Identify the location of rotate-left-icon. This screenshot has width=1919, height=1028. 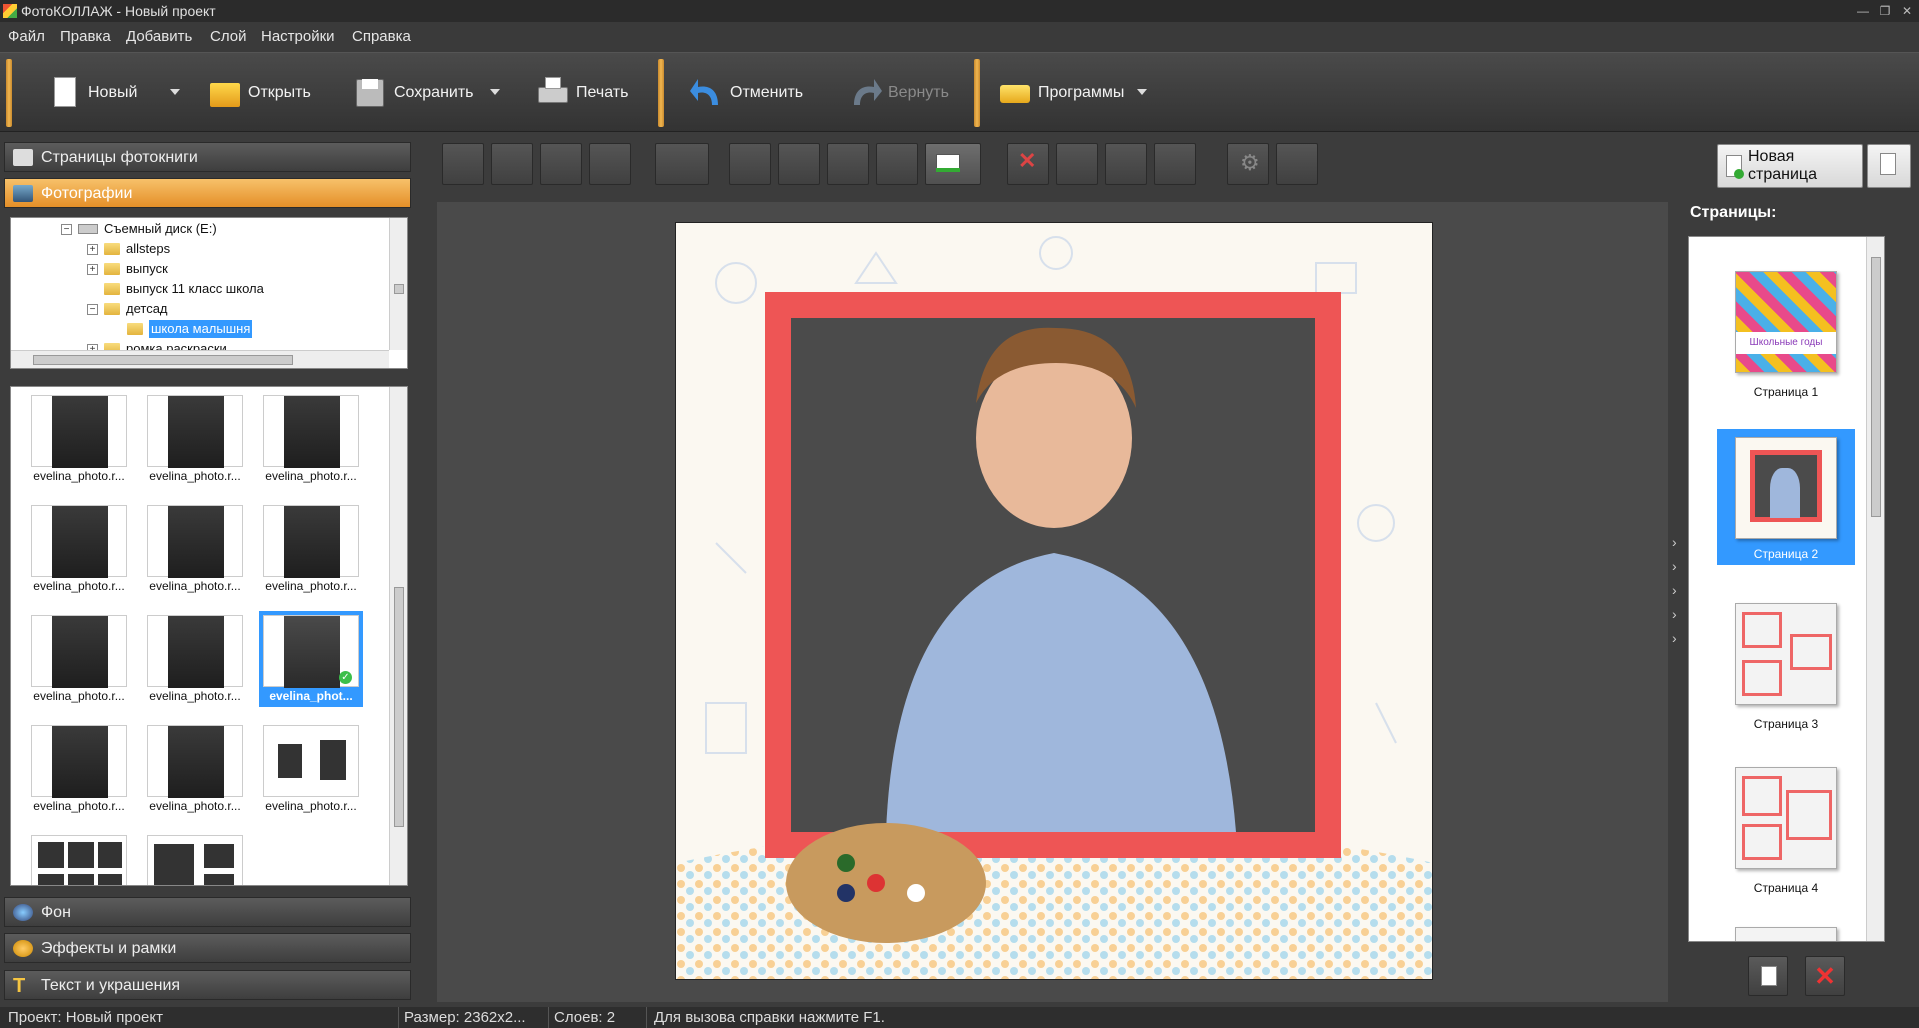
(750, 164).